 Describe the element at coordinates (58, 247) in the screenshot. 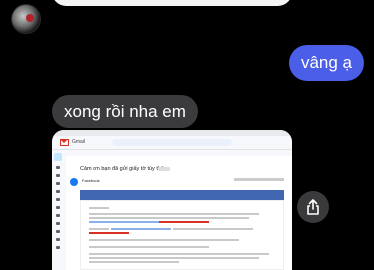

I see `video-icon` at that location.